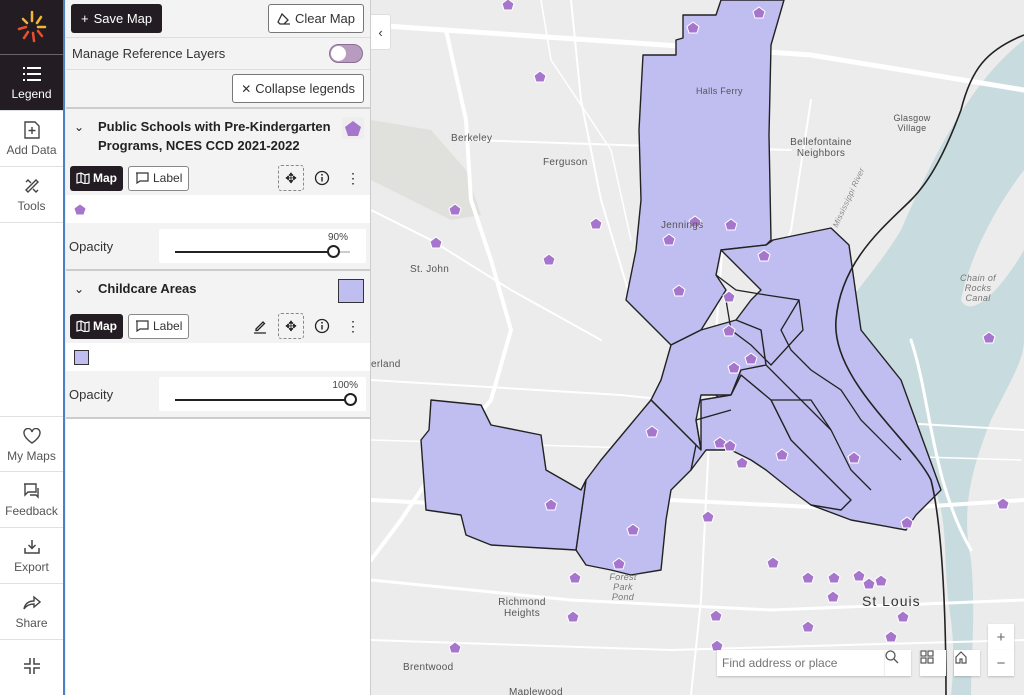 This screenshot has width=1024, height=695. I want to click on rail-item-export: Export, so click(31, 556).